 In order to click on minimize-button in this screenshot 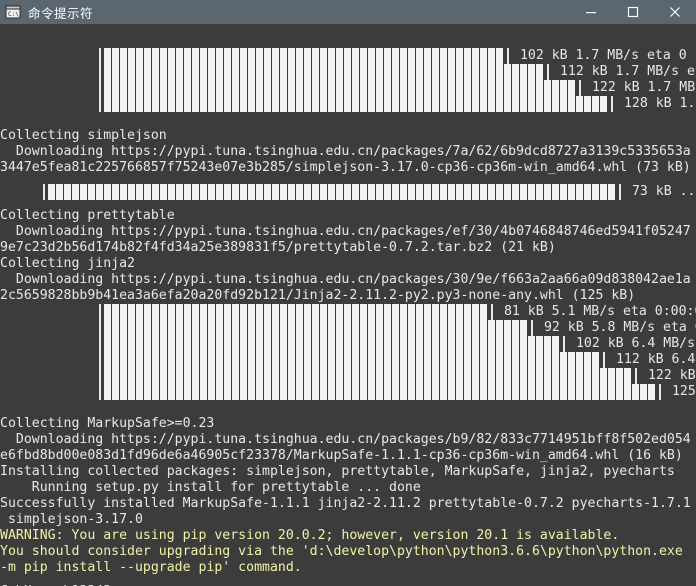, I will do `click(591, 12)`.